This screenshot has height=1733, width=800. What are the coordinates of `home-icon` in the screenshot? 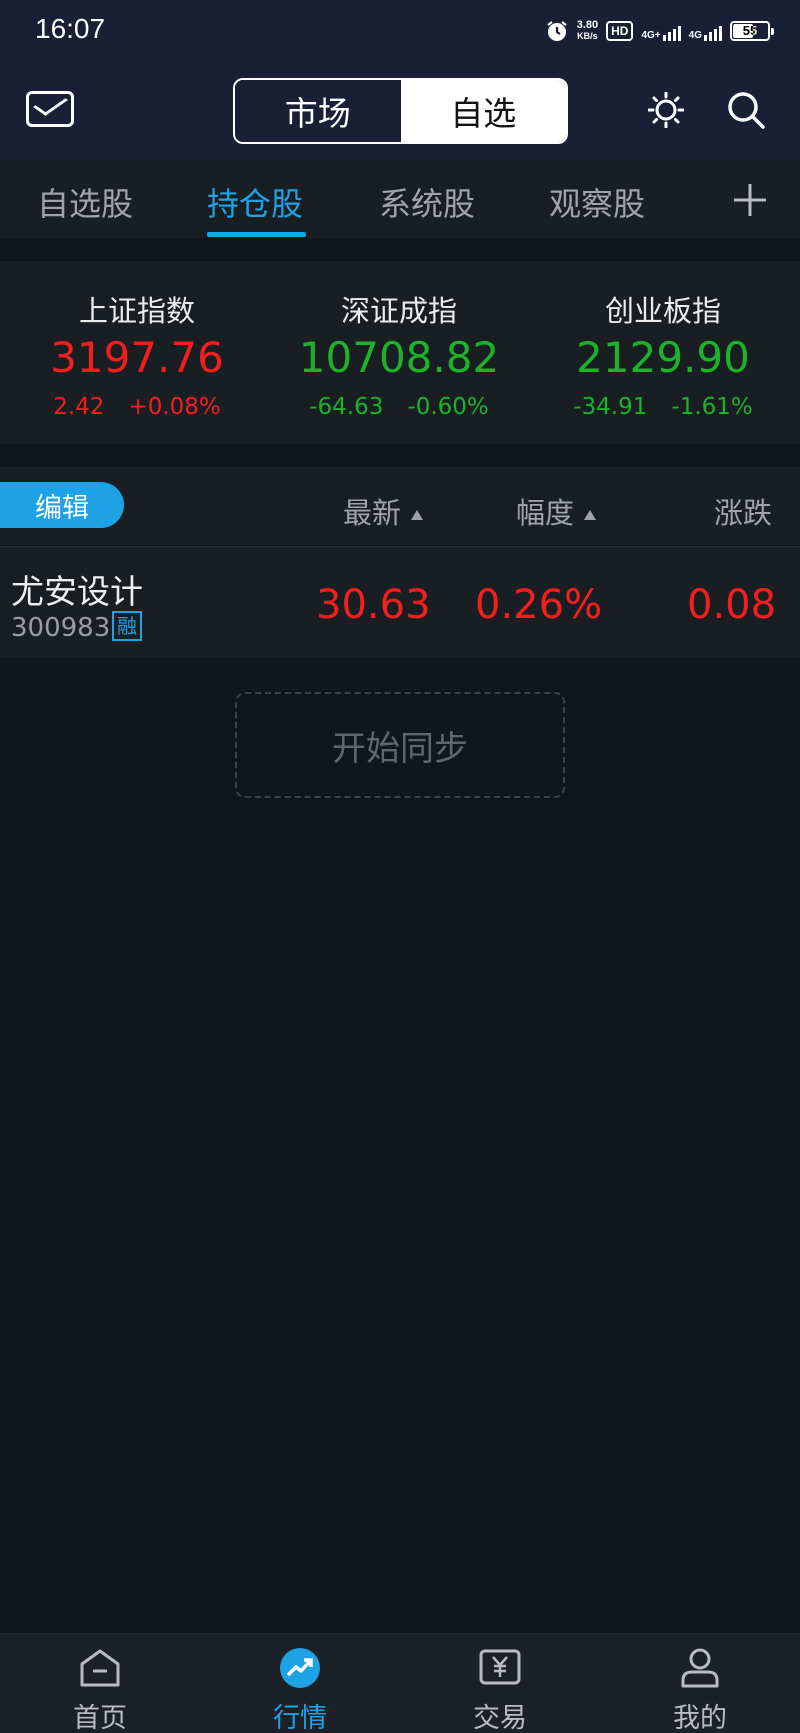 It's located at (100, 1668).